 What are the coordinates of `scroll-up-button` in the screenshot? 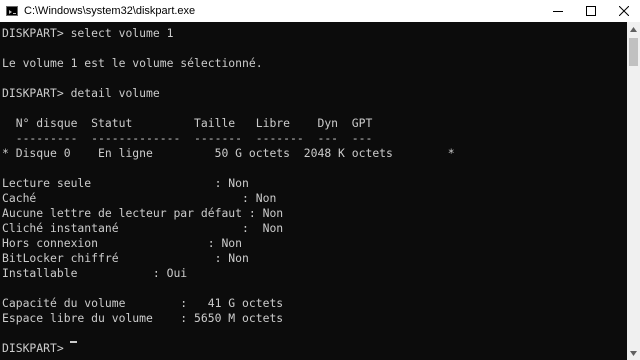 It's located at (633, 29).